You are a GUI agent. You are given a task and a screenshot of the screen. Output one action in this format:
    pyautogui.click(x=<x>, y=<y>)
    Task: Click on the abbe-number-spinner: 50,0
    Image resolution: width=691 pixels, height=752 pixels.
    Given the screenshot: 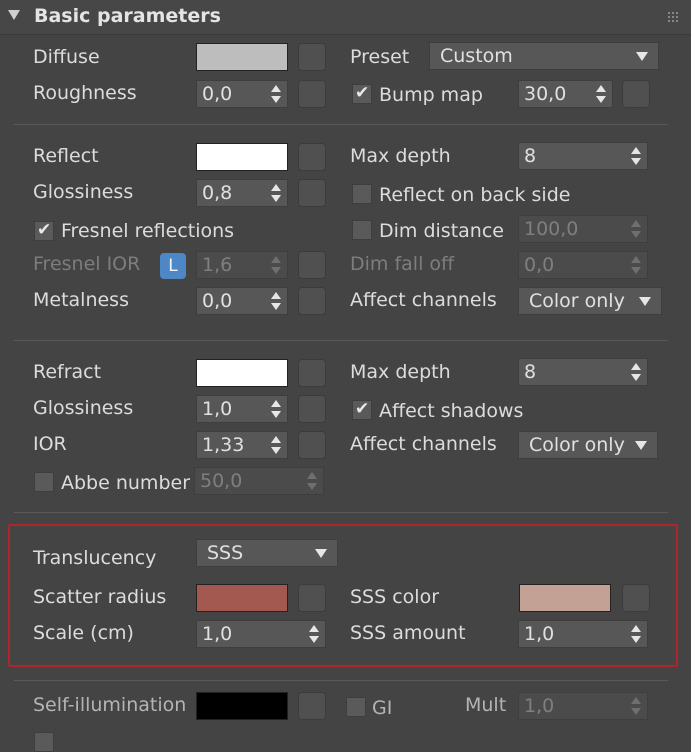 What is the action you would take?
    pyautogui.click(x=259, y=481)
    